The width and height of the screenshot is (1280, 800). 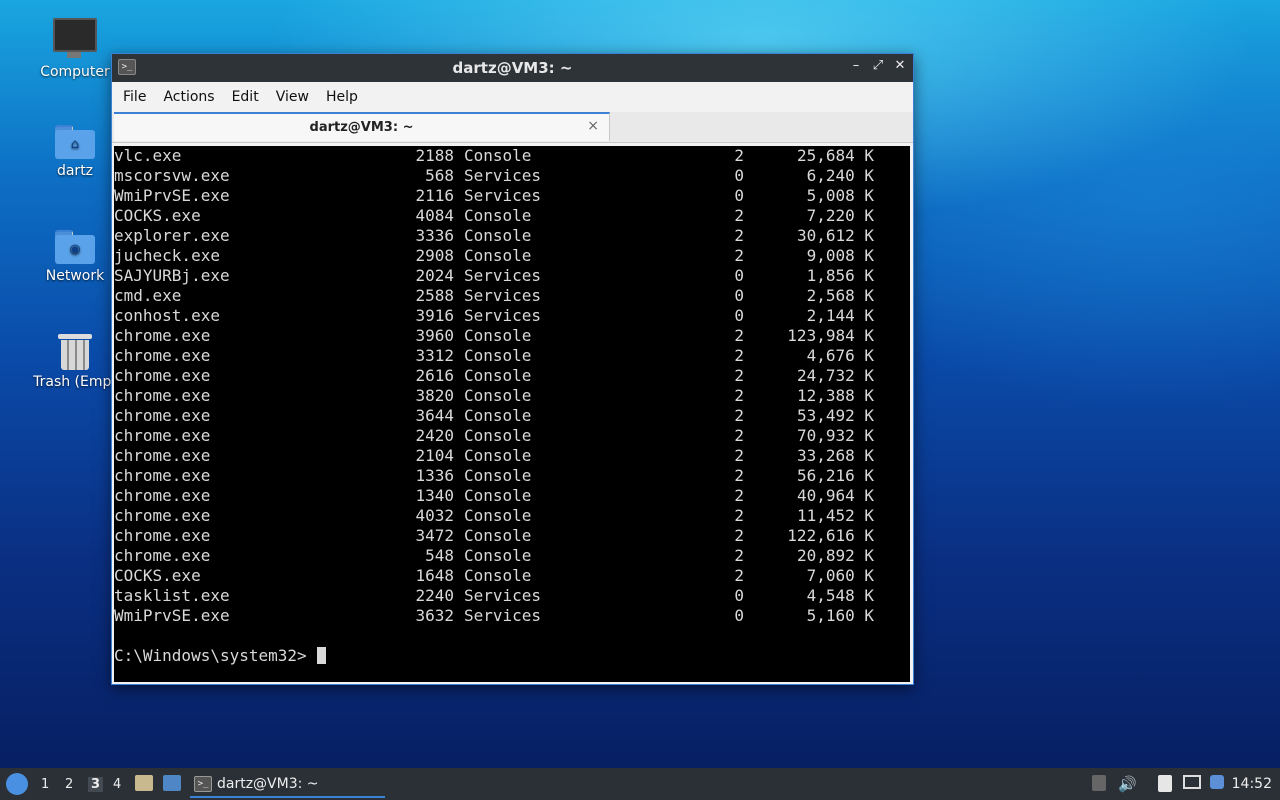 I want to click on tab-terminal: dartz@VM3: ~ ×, so click(x=362, y=126).